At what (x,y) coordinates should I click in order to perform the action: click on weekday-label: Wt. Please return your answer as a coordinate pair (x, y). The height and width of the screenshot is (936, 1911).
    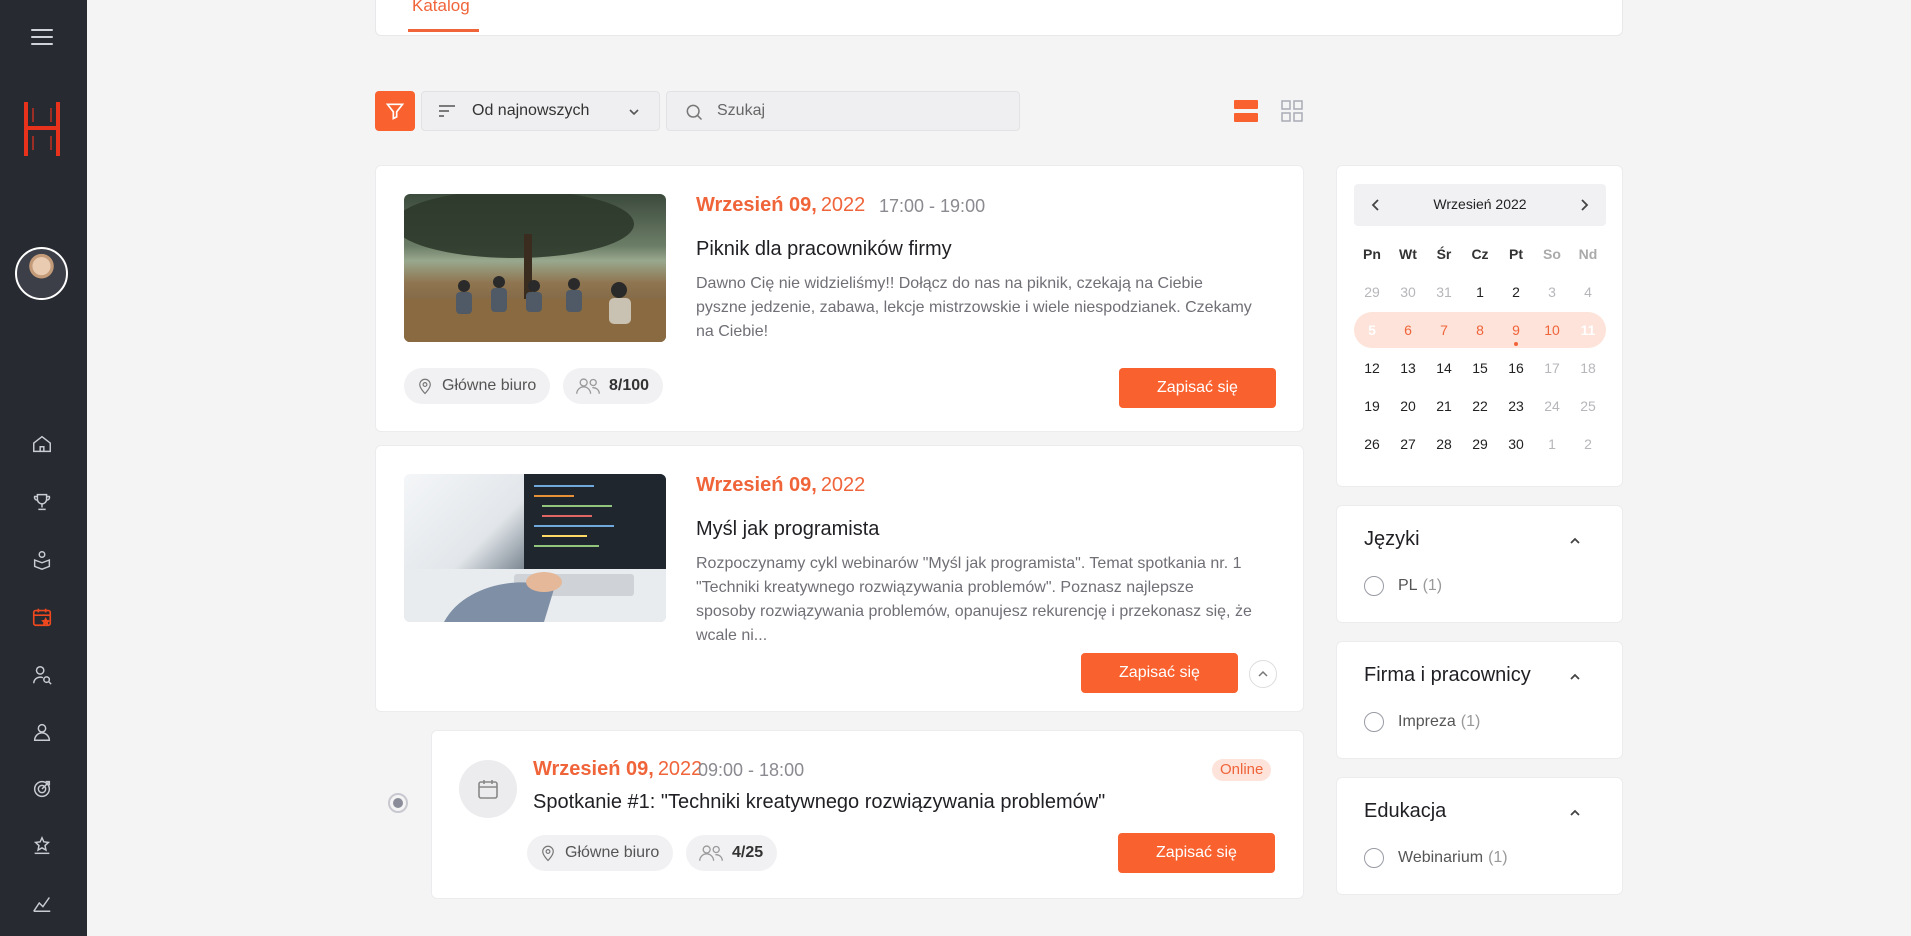
    Looking at the image, I should click on (1408, 254).